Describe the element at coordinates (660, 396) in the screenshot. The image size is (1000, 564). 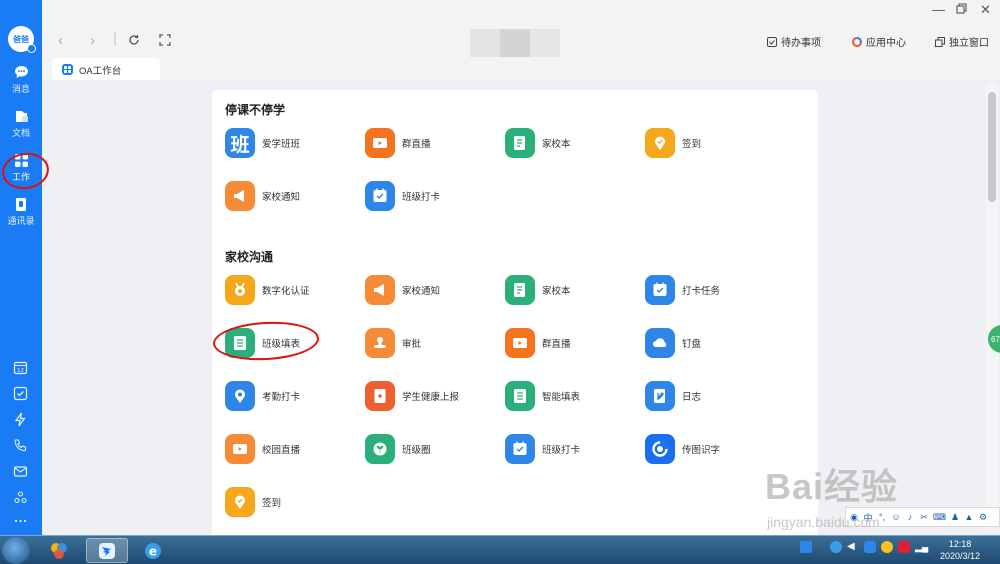
I see `log-book-icon` at that location.